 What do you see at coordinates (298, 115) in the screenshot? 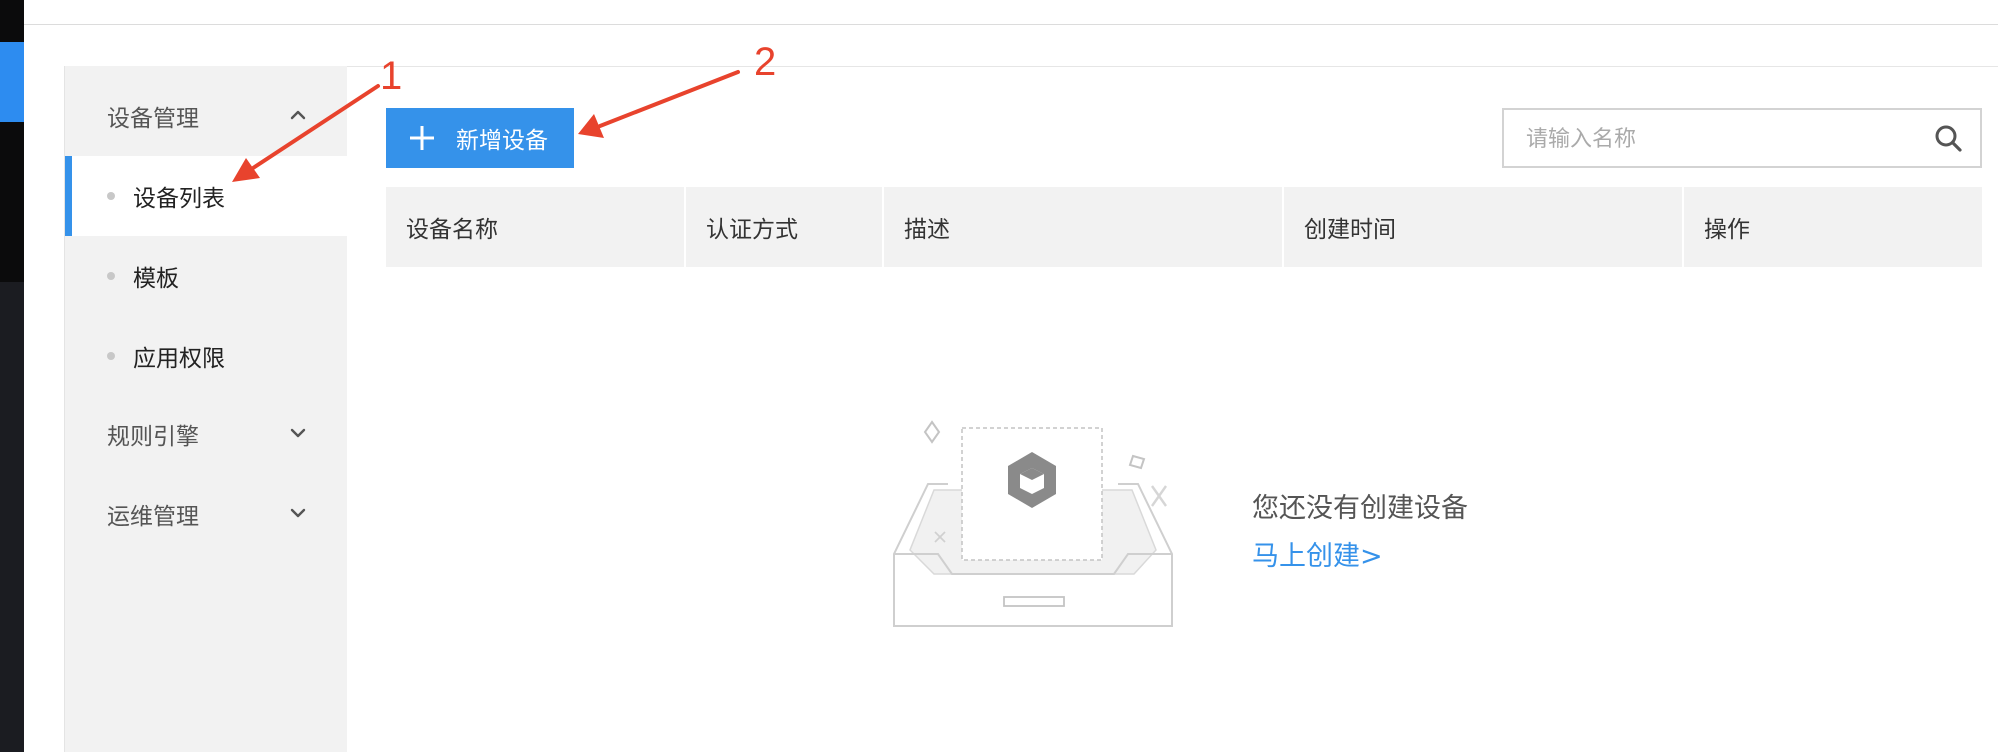
I see `chevron-up-icon` at bounding box center [298, 115].